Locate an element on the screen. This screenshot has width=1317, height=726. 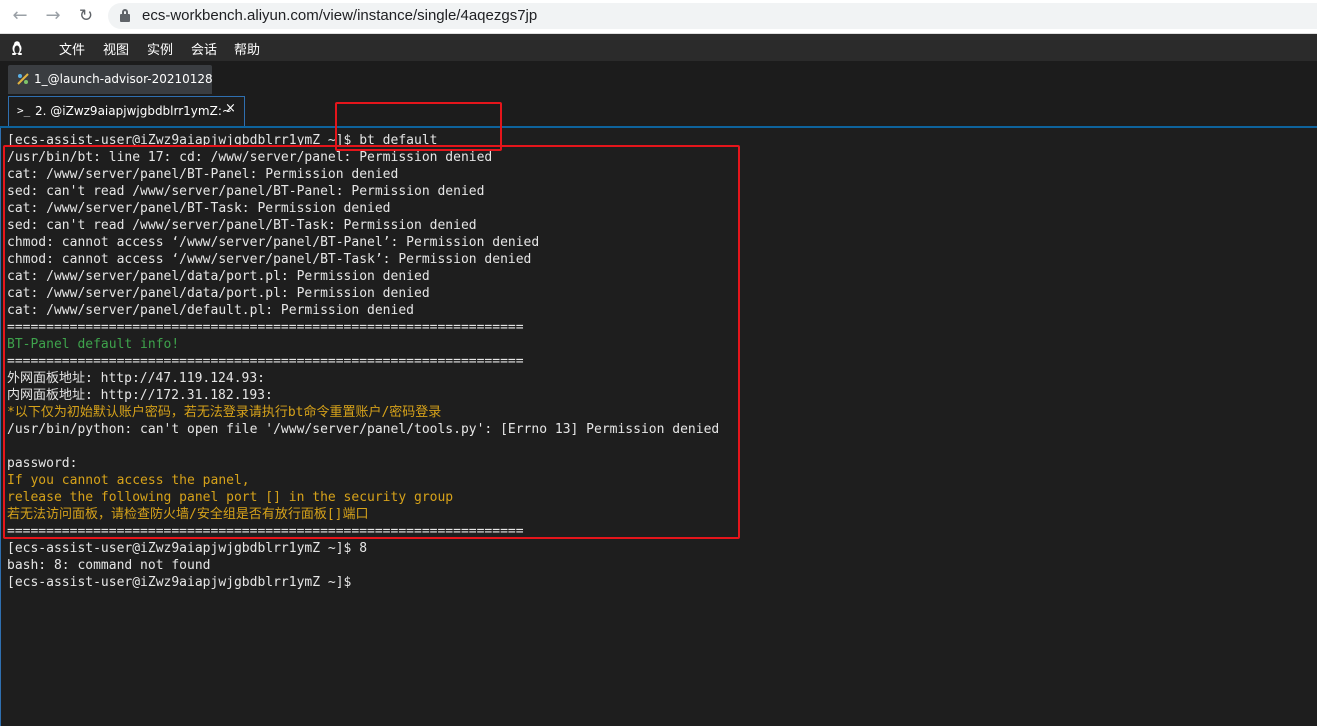
tab-session: 1_@launch-advisor-20210128 is located at coordinates (110, 79).